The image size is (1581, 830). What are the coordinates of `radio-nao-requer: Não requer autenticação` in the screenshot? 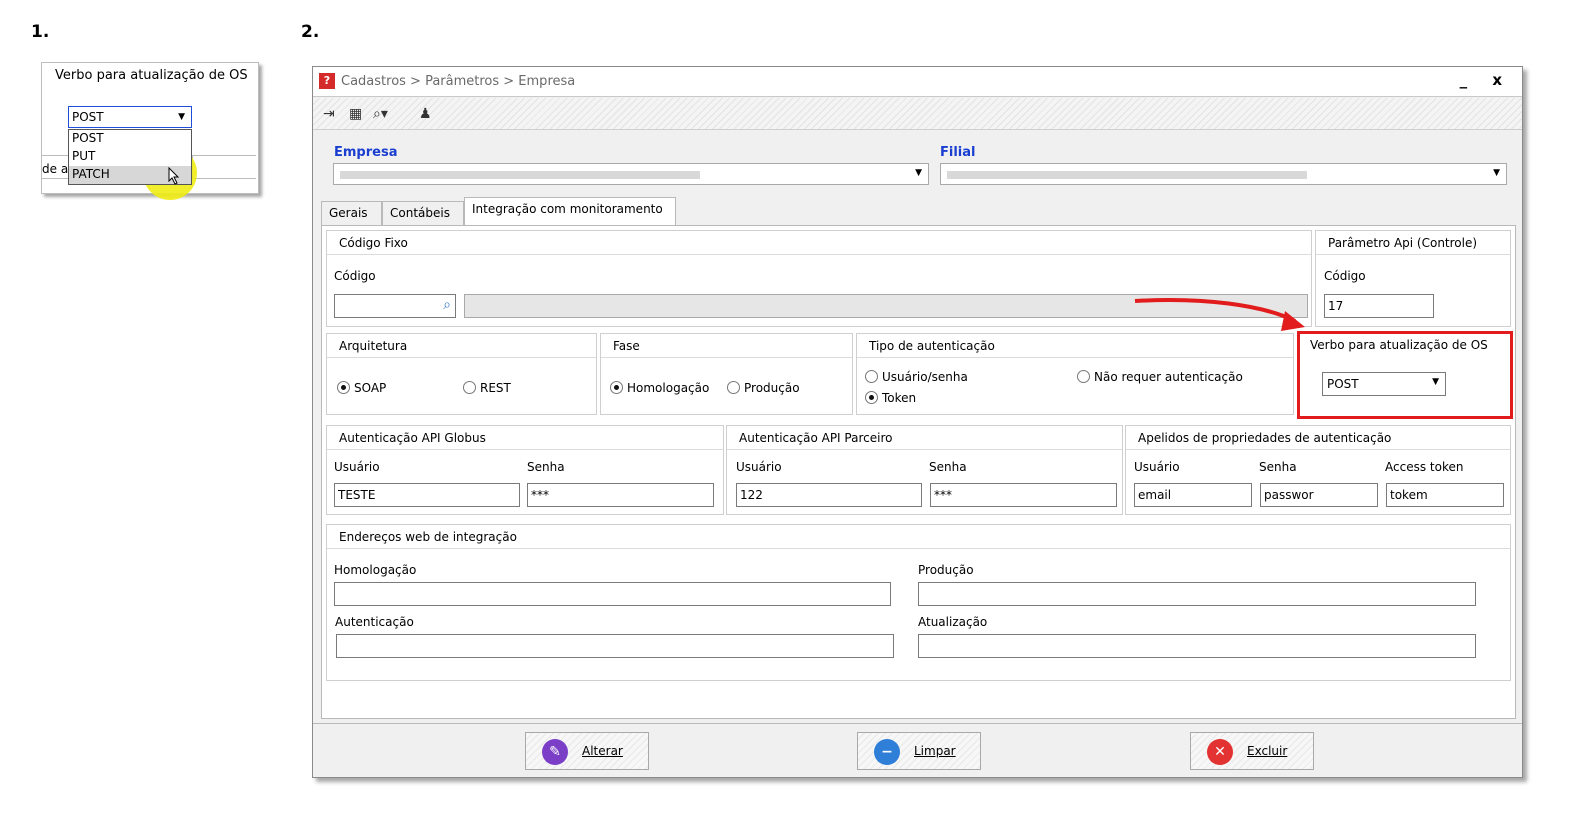 It's located at (1160, 377).